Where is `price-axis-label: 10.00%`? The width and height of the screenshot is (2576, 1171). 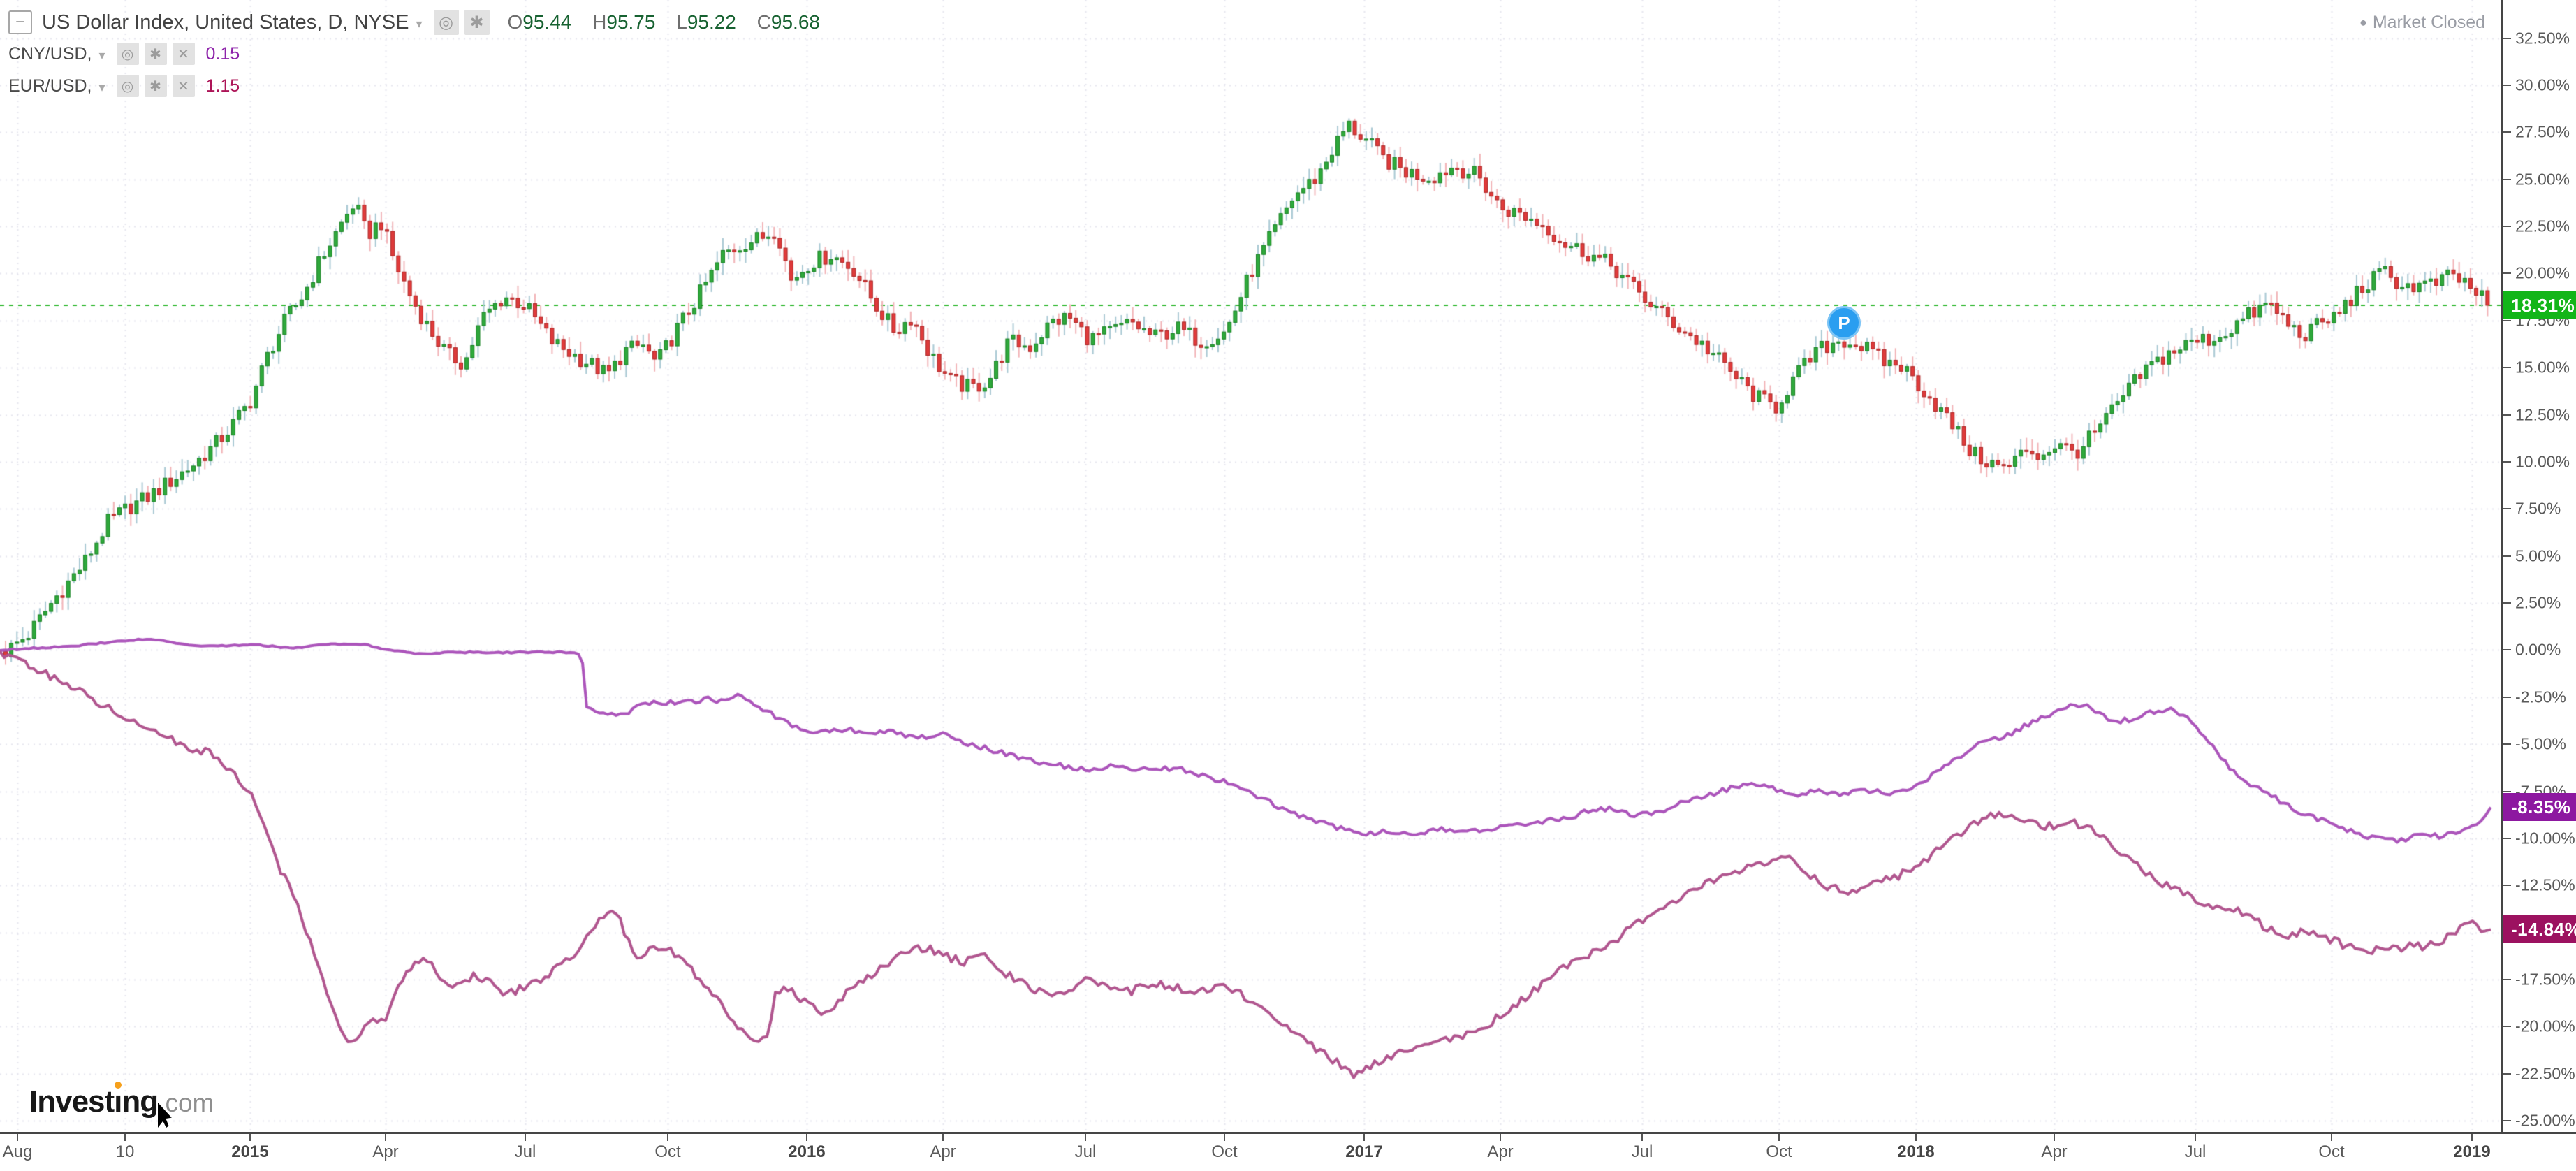 price-axis-label: 10.00% is located at coordinates (2542, 462).